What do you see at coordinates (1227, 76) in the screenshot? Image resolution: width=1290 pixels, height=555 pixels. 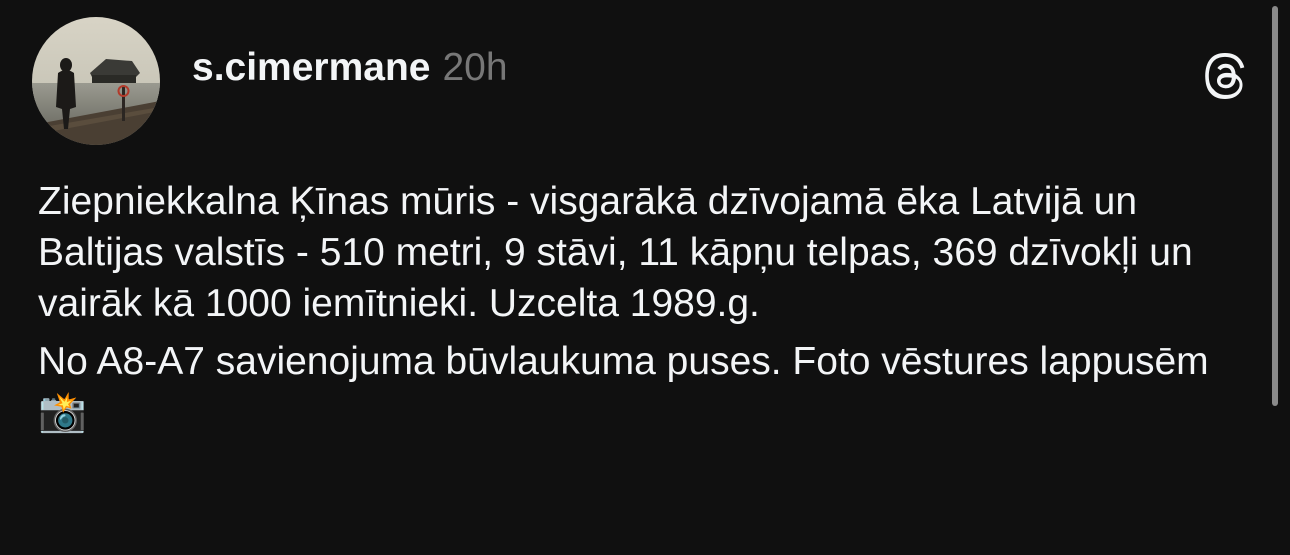 I see `threads-logo-icon` at bounding box center [1227, 76].